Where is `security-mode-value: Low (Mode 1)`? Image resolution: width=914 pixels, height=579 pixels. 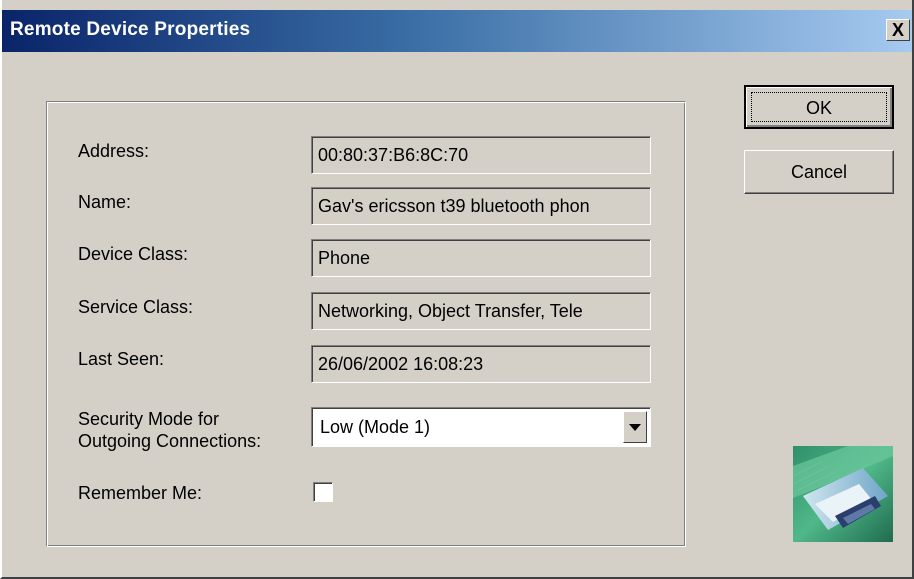 security-mode-value: Low (Mode 1) is located at coordinates (375, 427).